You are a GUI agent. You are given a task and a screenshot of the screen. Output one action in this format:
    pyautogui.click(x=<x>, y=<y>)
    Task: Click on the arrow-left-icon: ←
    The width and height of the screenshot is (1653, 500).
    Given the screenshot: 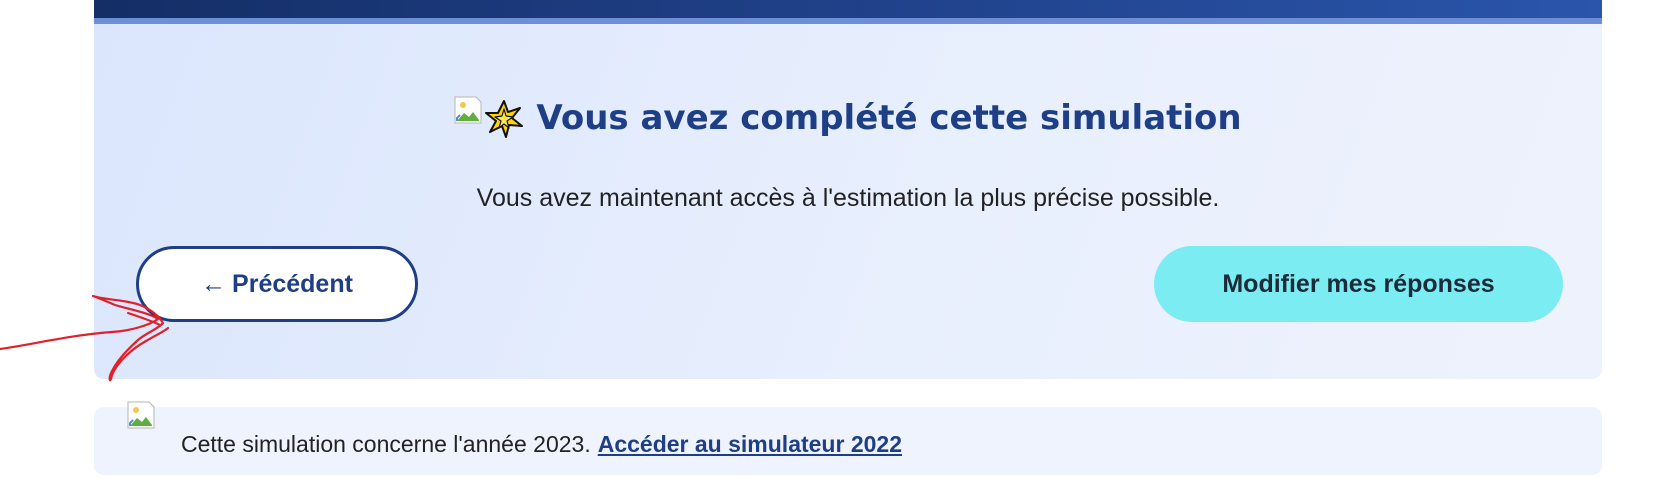 What is the action you would take?
    pyautogui.click(x=214, y=283)
    